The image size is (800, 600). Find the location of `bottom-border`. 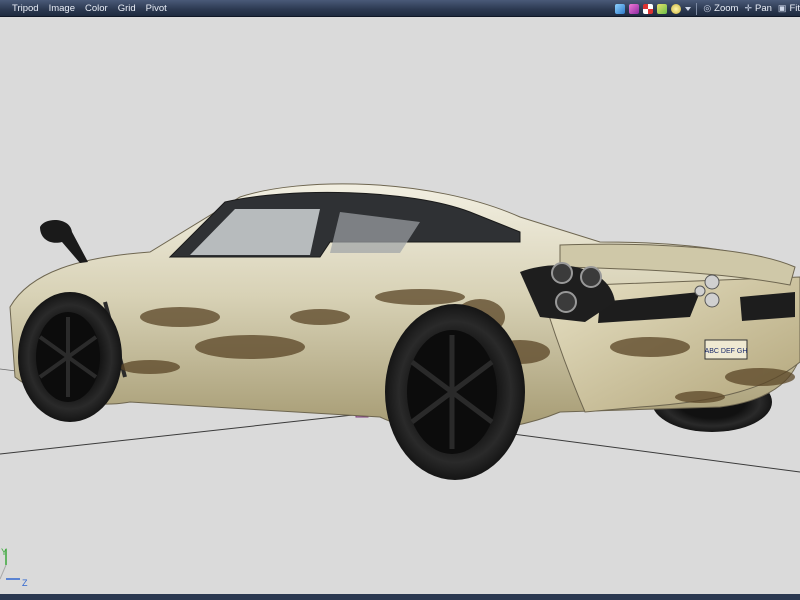

bottom-border is located at coordinates (400, 597).